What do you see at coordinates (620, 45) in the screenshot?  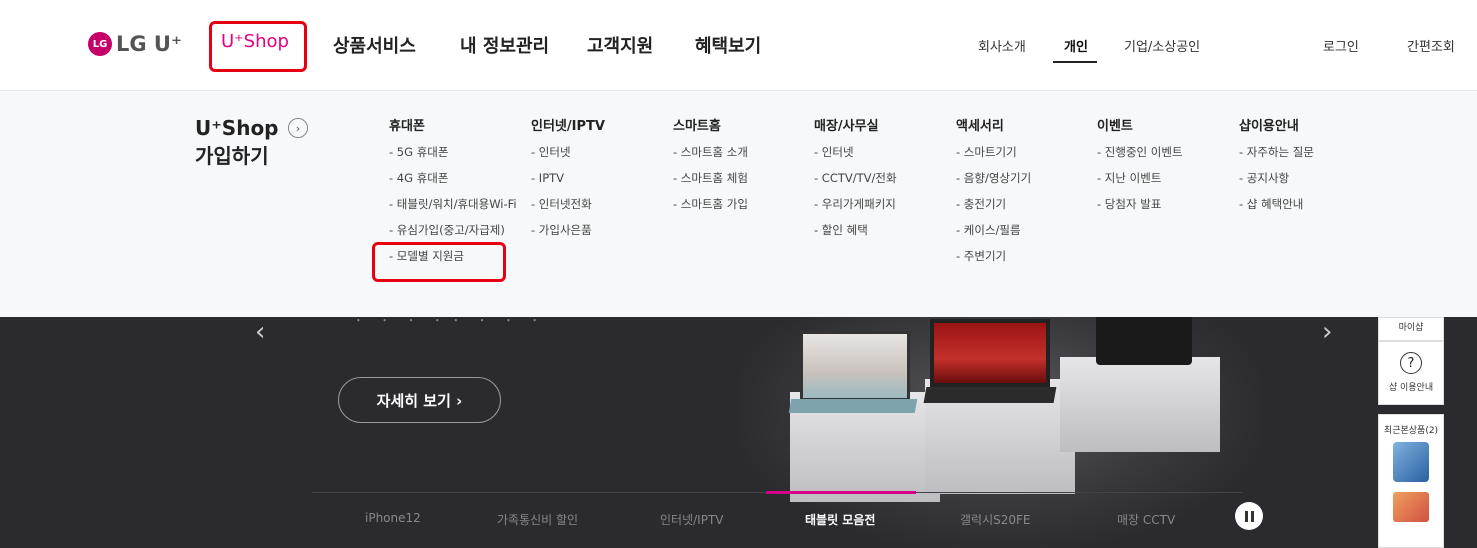 I see `gnb-customer-support: 고객지원` at bounding box center [620, 45].